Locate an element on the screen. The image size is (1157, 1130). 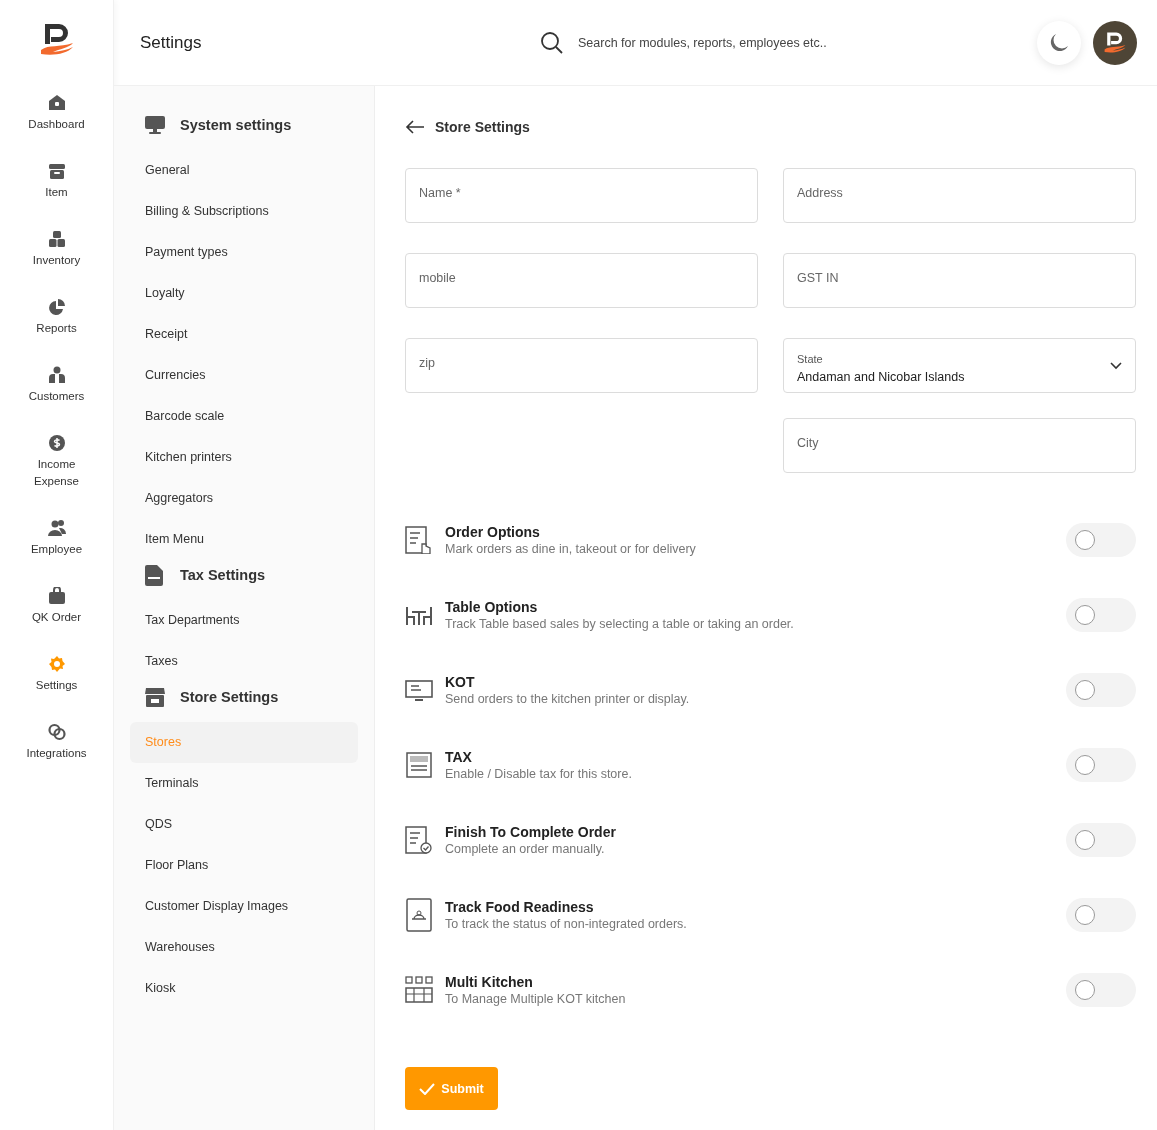
option-title: Table Options is located at coordinates (492, 607).